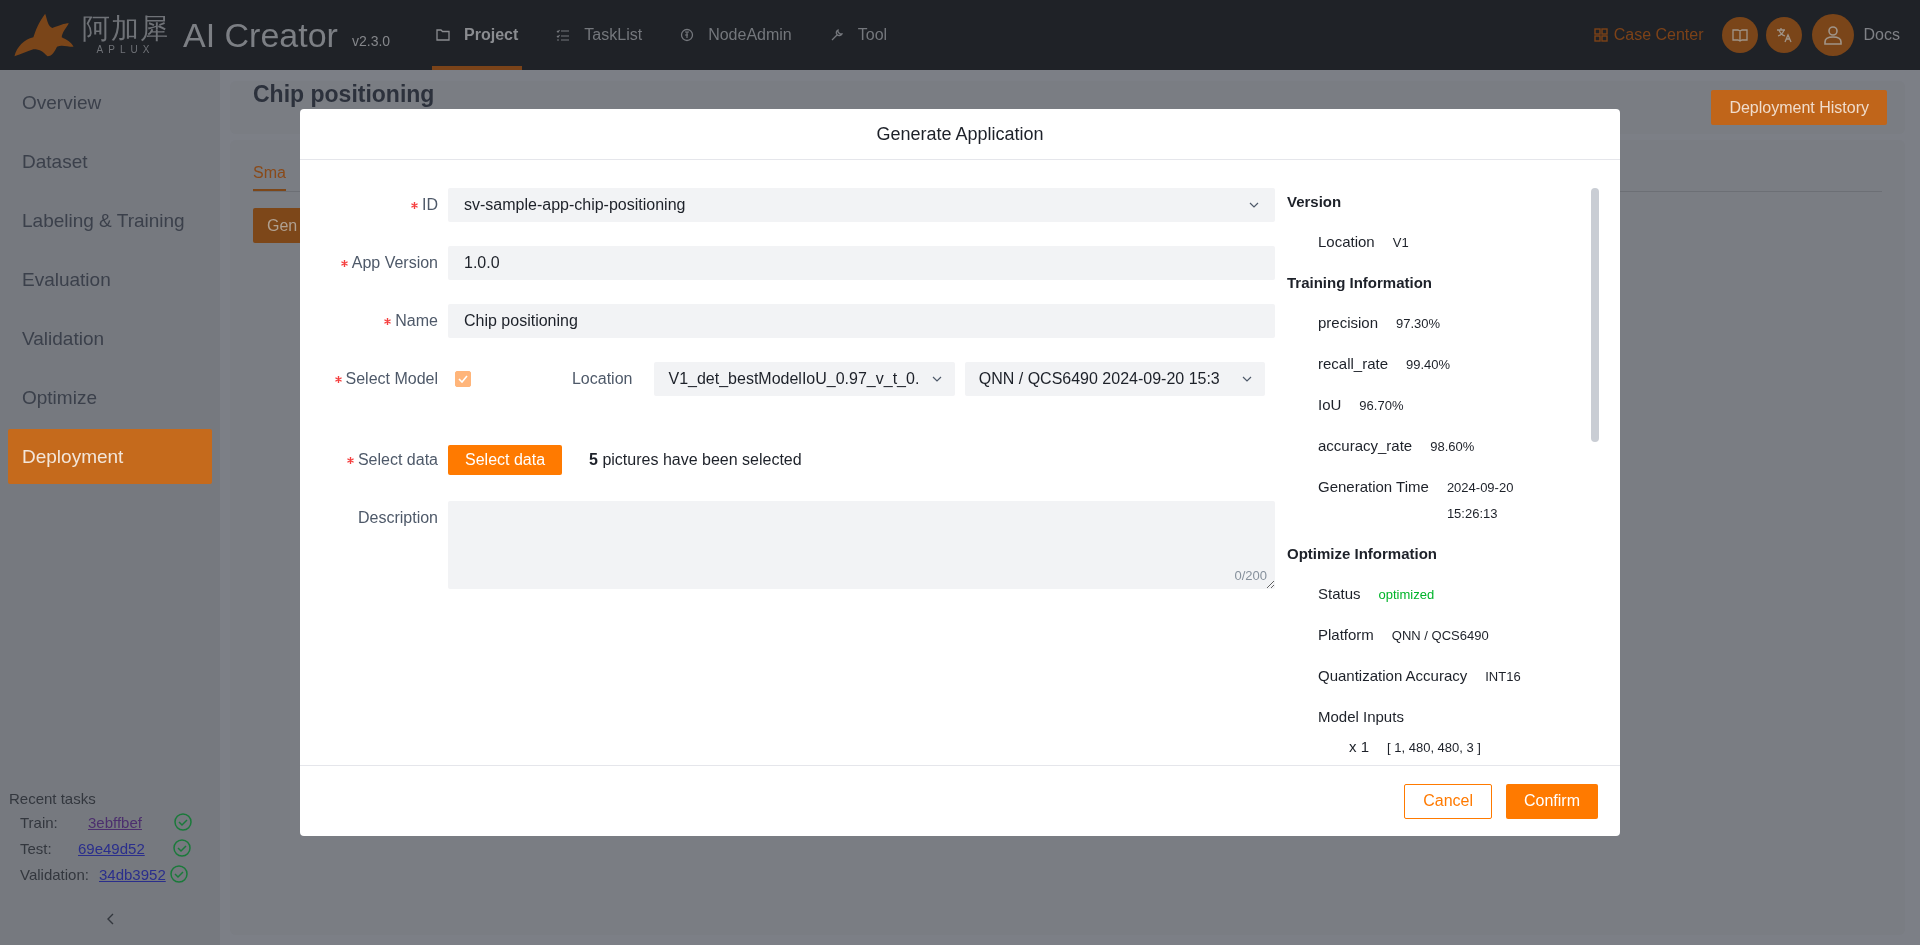  What do you see at coordinates (260, 35) in the screenshot?
I see `product-name: AI Creator` at bounding box center [260, 35].